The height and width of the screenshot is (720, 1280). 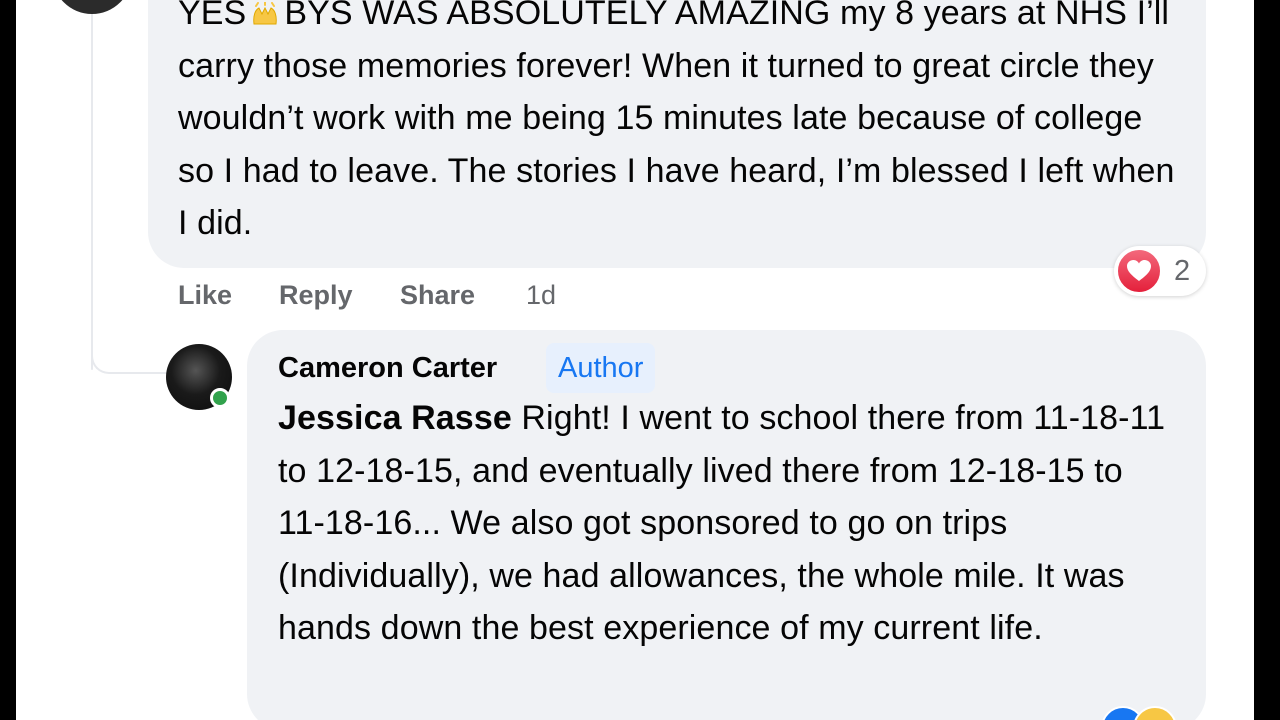 I want to click on reply-reactions, so click(x=1161, y=713).